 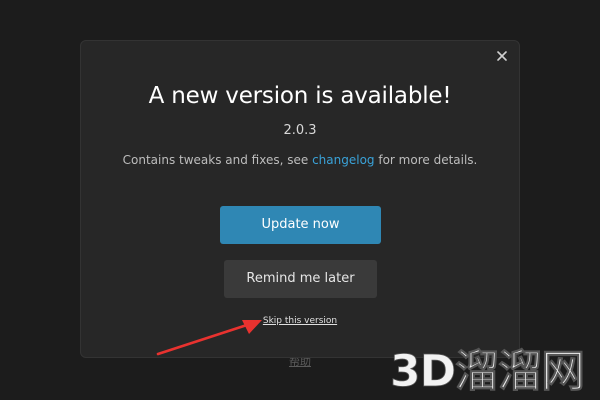 What do you see at coordinates (426, 160) in the screenshot?
I see `description-text-after: for more details.` at bounding box center [426, 160].